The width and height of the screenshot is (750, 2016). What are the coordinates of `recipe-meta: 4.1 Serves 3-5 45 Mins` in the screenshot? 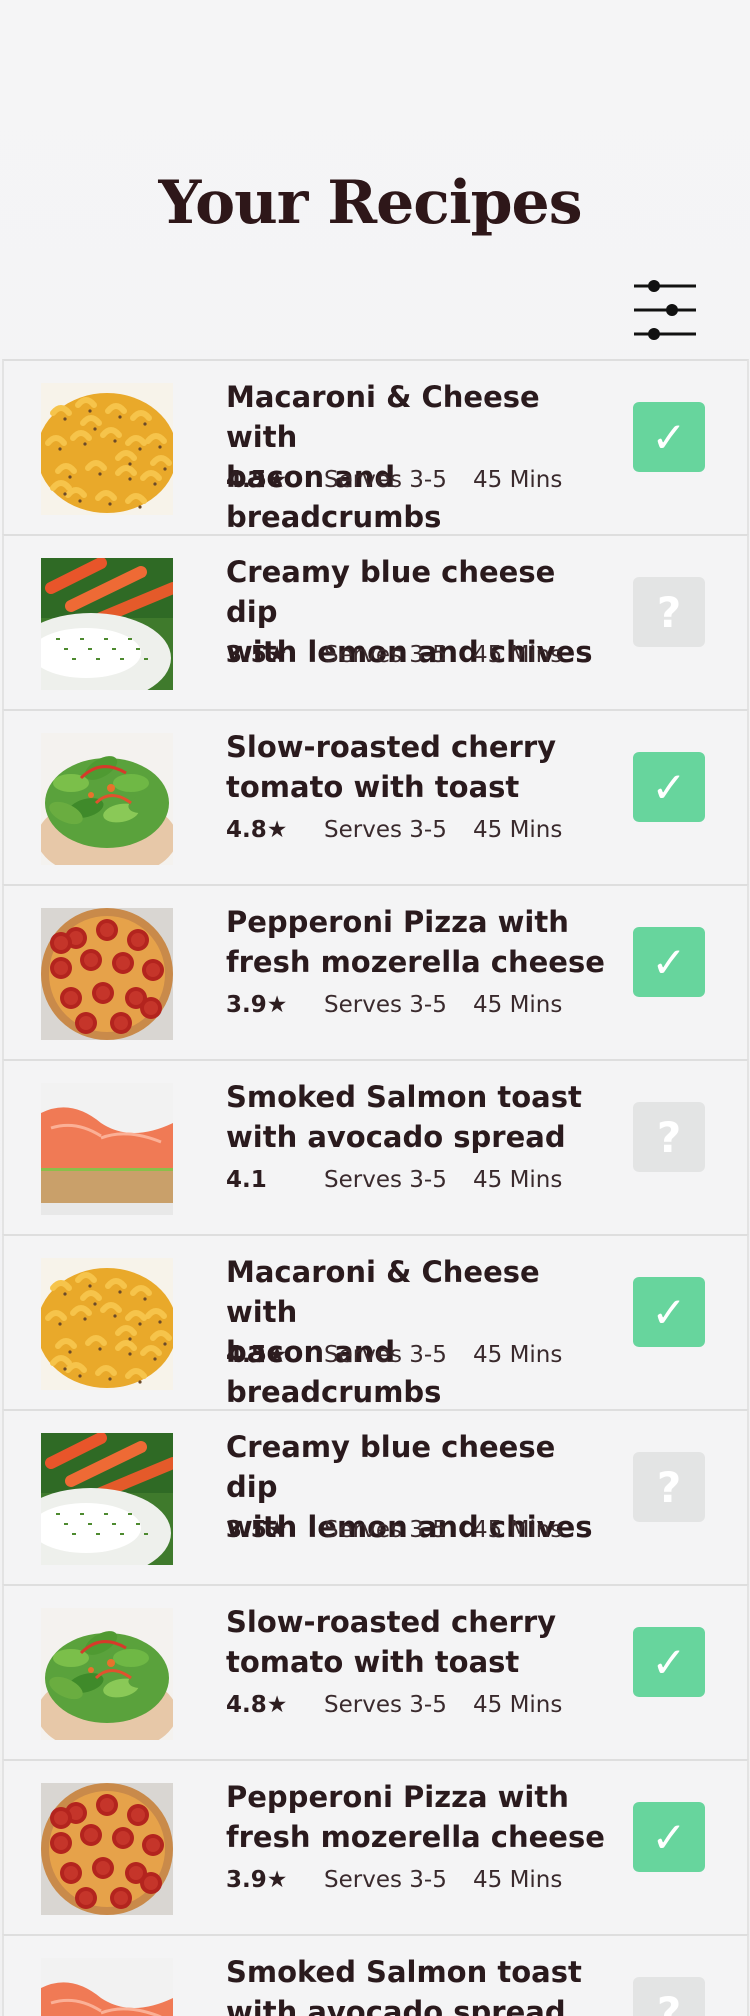 It's located at (416, 1182).